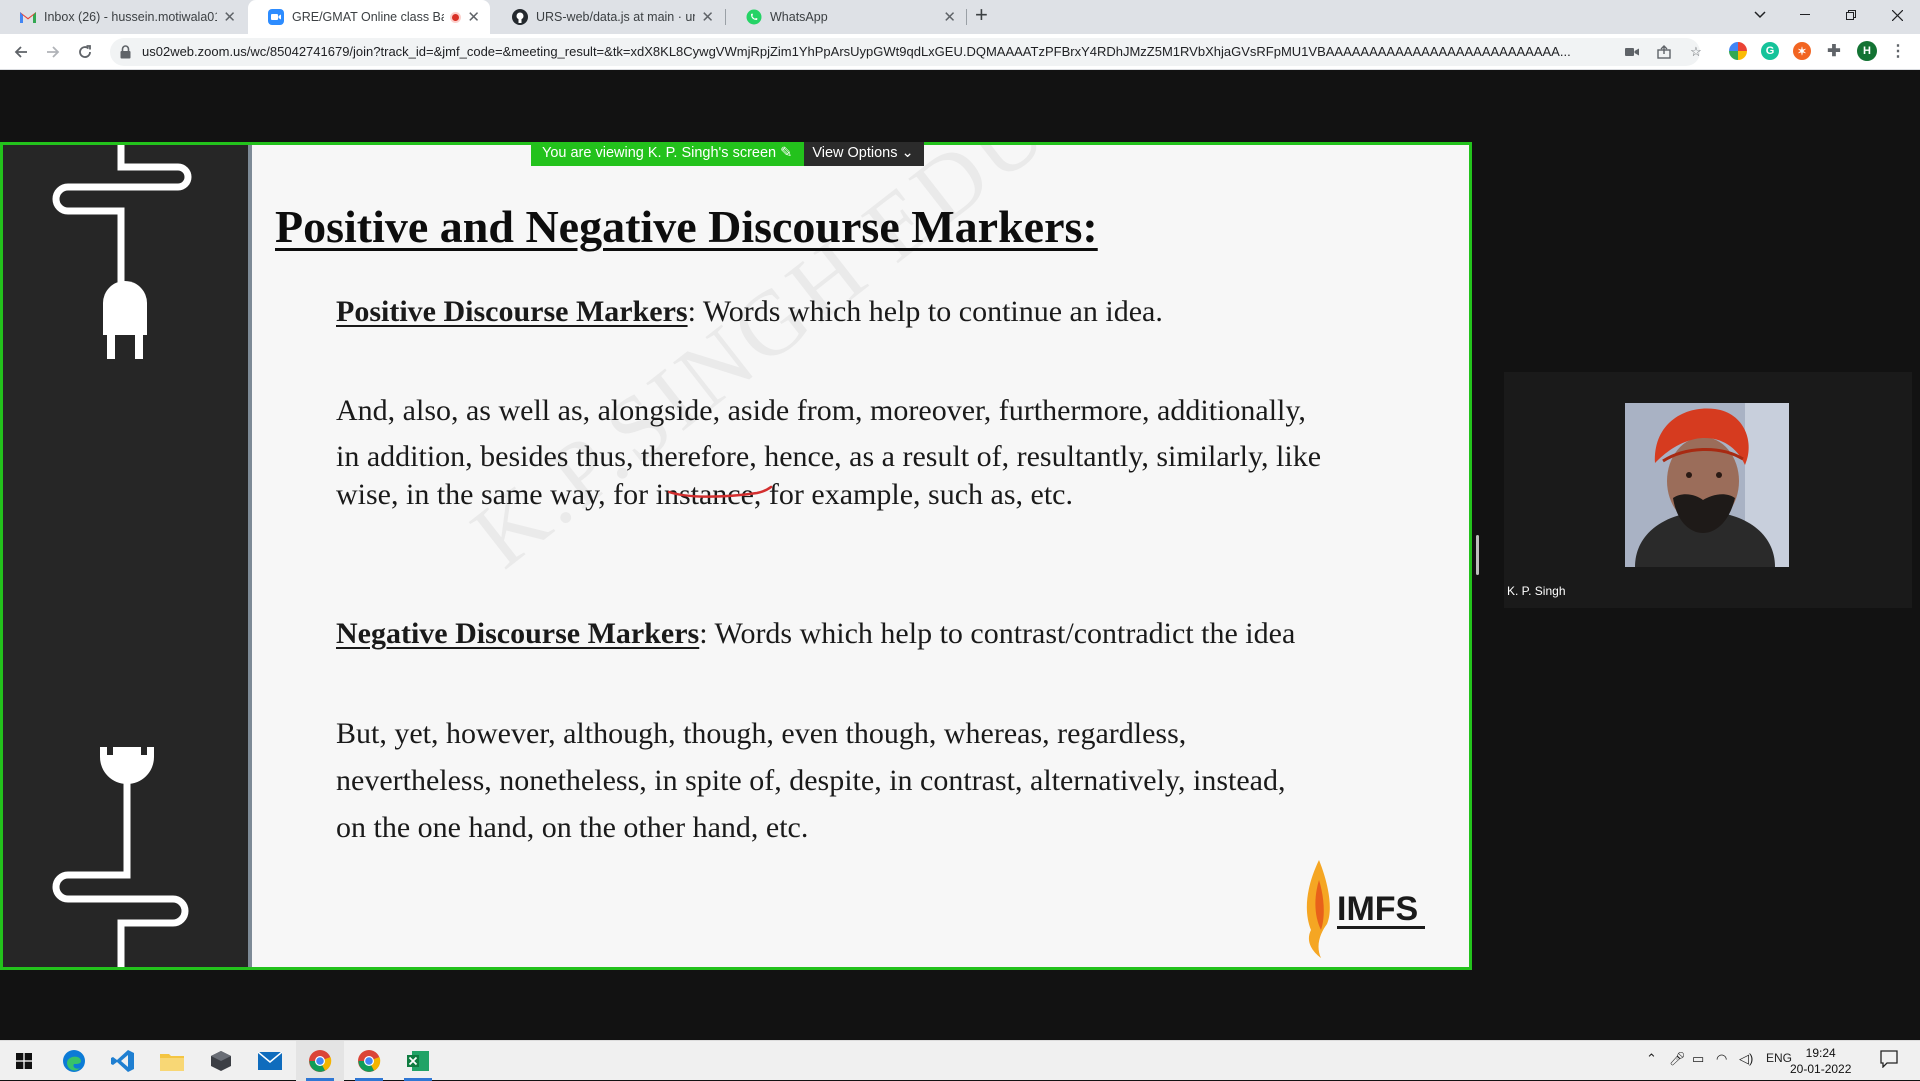 This screenshot has height=1081, width=1920. I want to click on view-options-label: View Options, so click(855, 153).